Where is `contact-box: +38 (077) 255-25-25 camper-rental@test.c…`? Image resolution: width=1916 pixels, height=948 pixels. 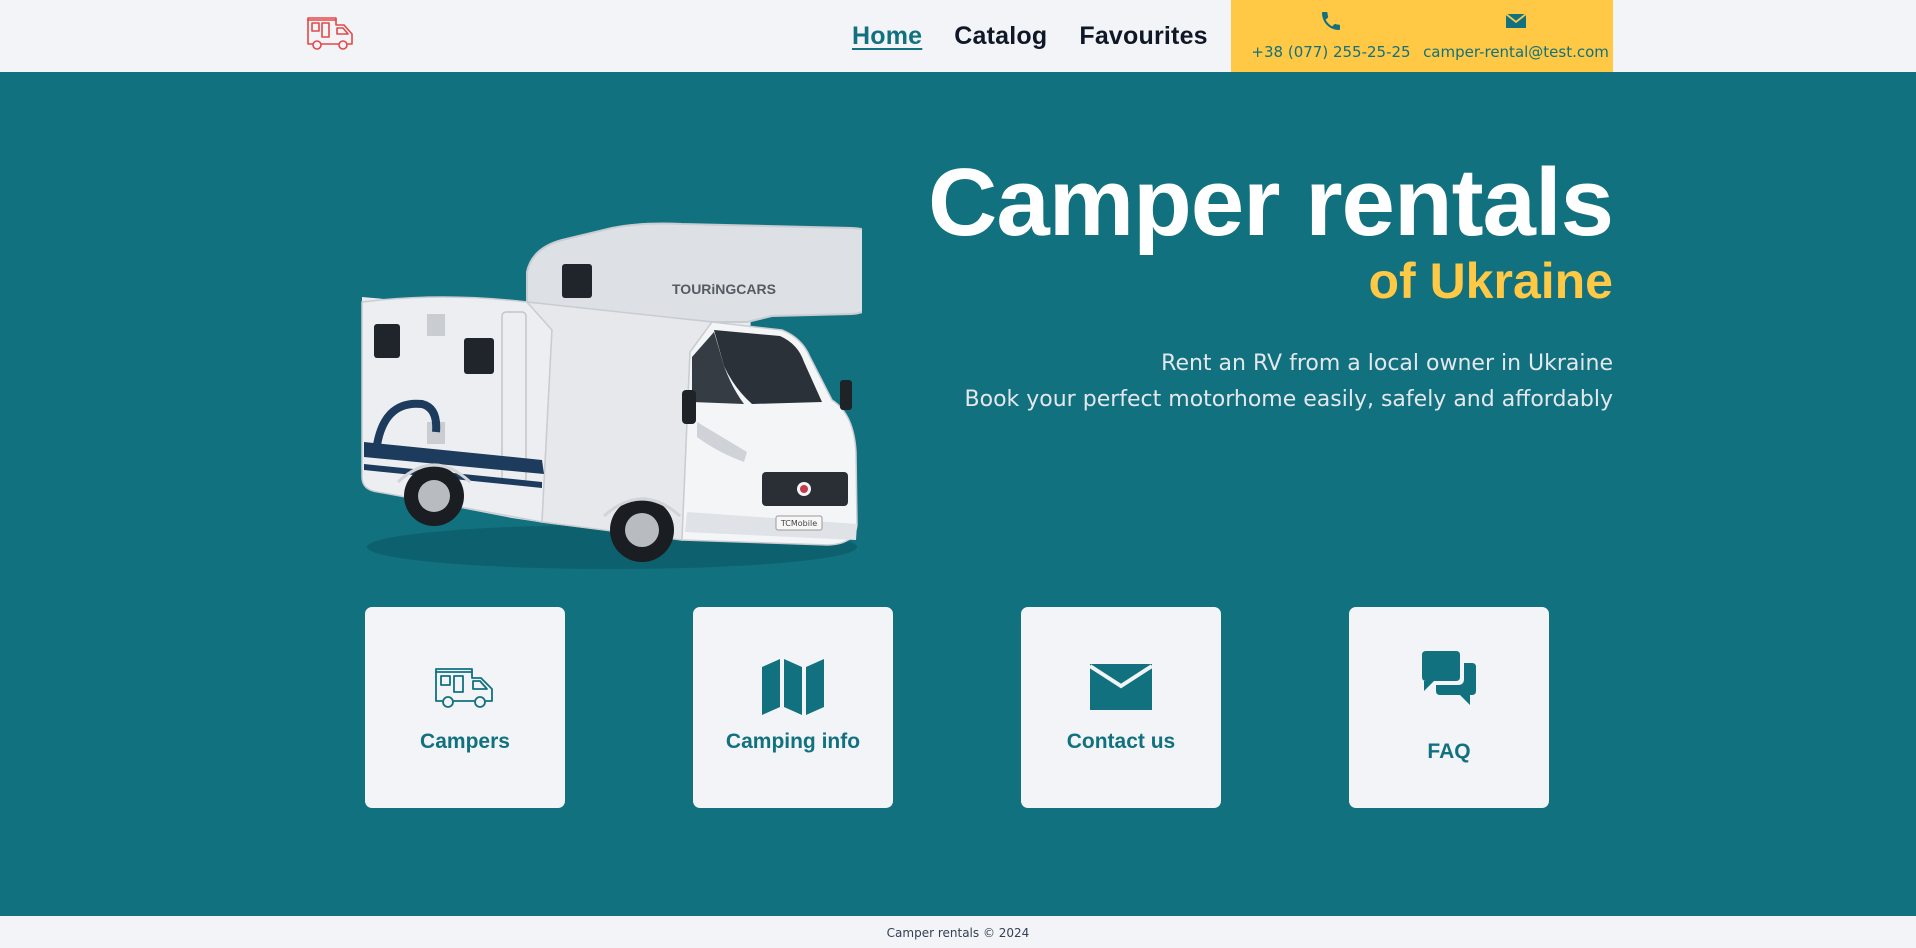
contact-box: +38 (077) 255-25-25 camper-rental@test.c… is located at coordinates (1422, 36).